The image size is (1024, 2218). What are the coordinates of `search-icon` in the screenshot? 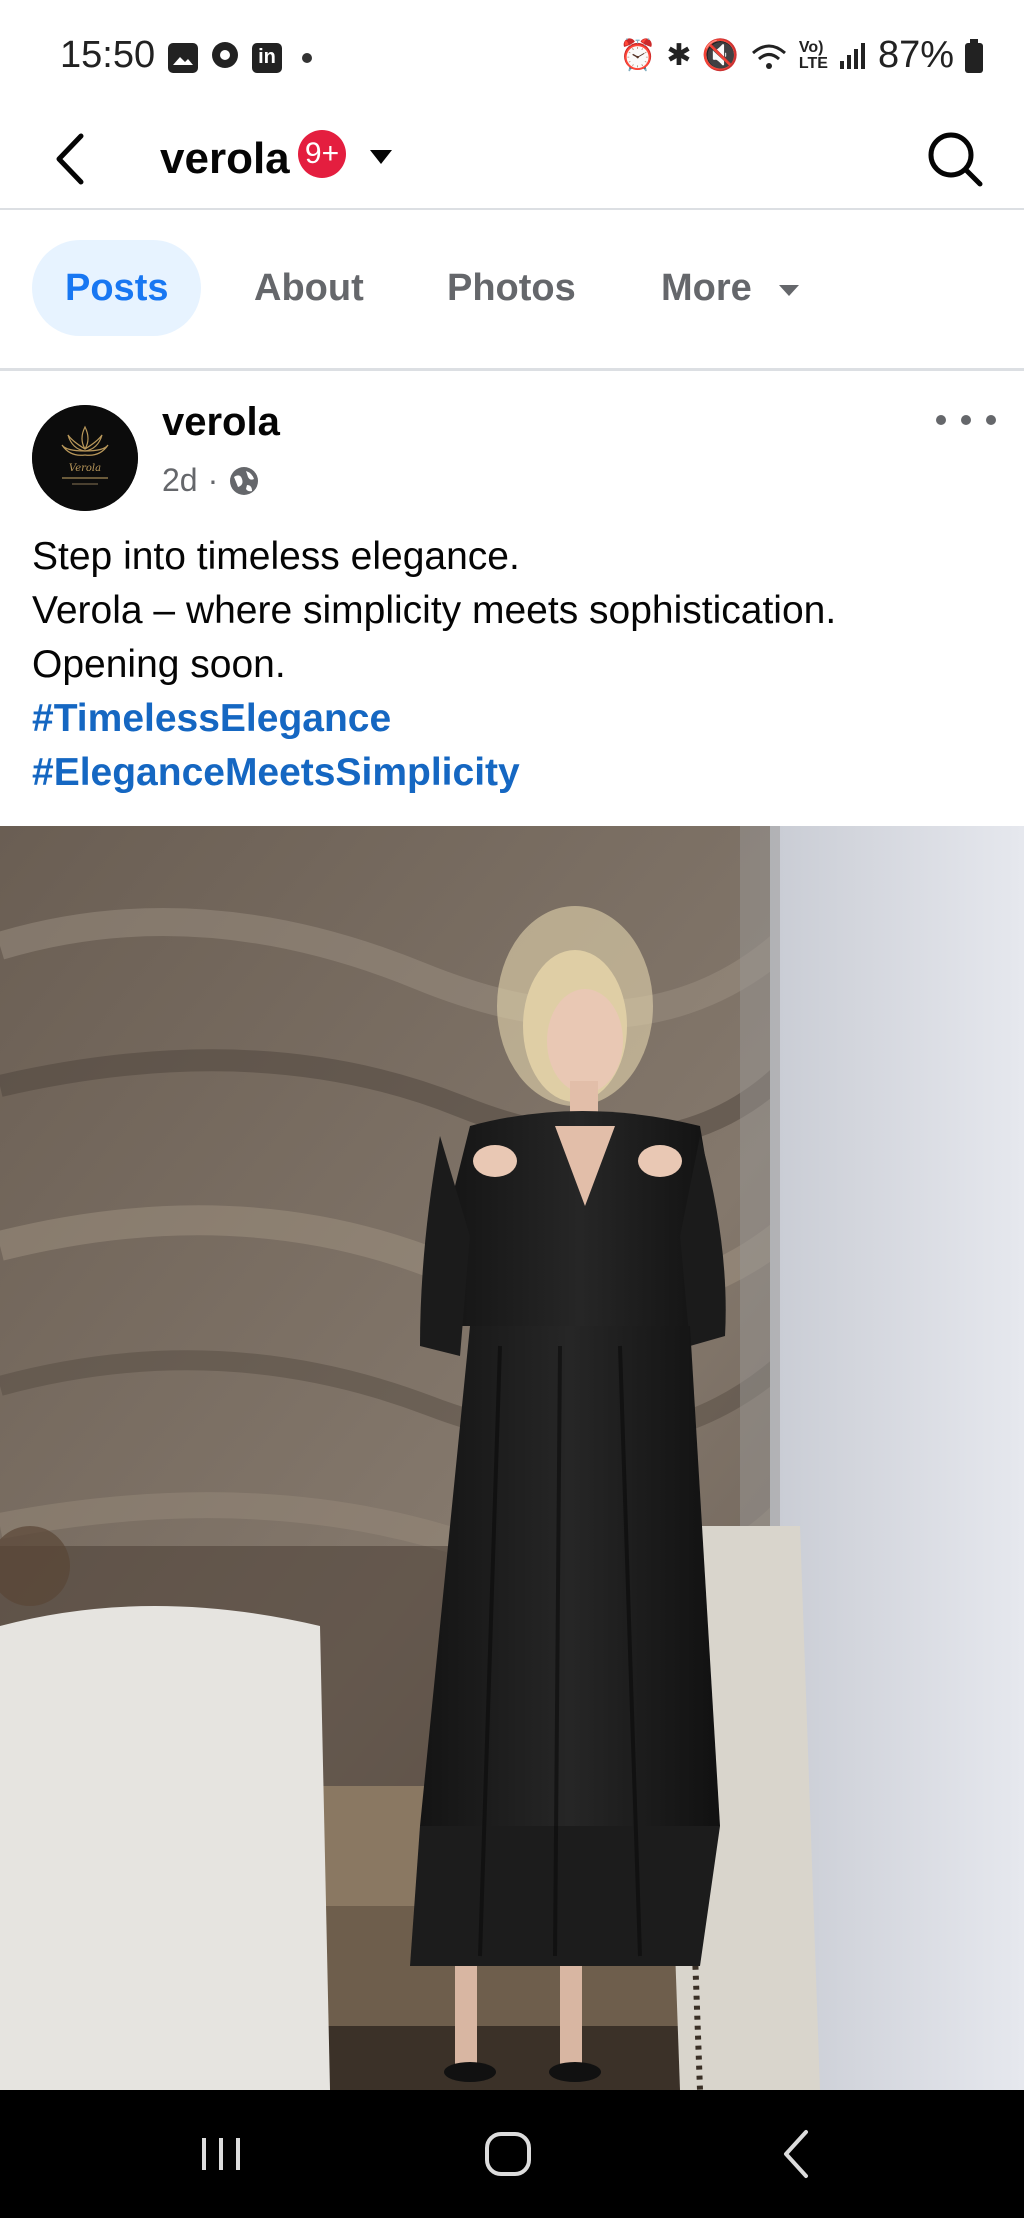 It's located at (955, 159).